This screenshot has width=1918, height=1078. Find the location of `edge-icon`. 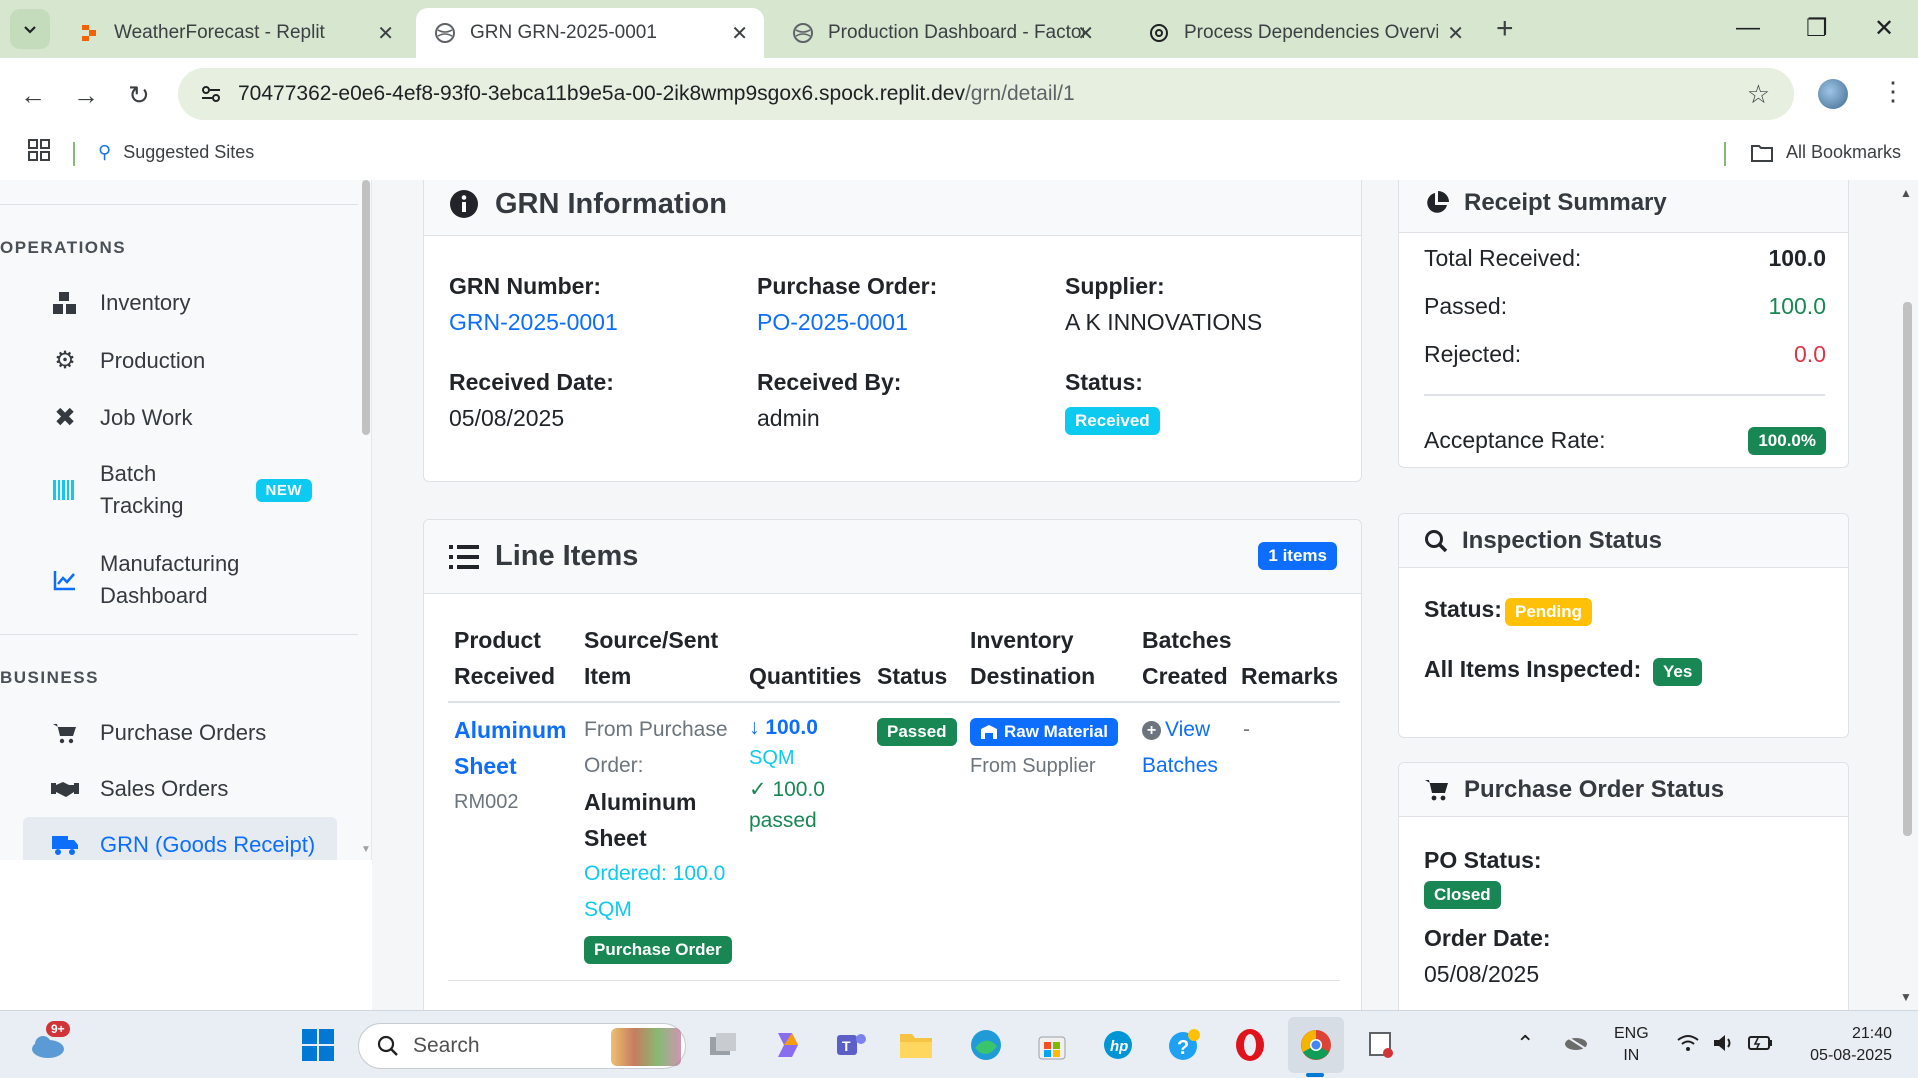

edge-icon is located at coordinates (986, 1045).